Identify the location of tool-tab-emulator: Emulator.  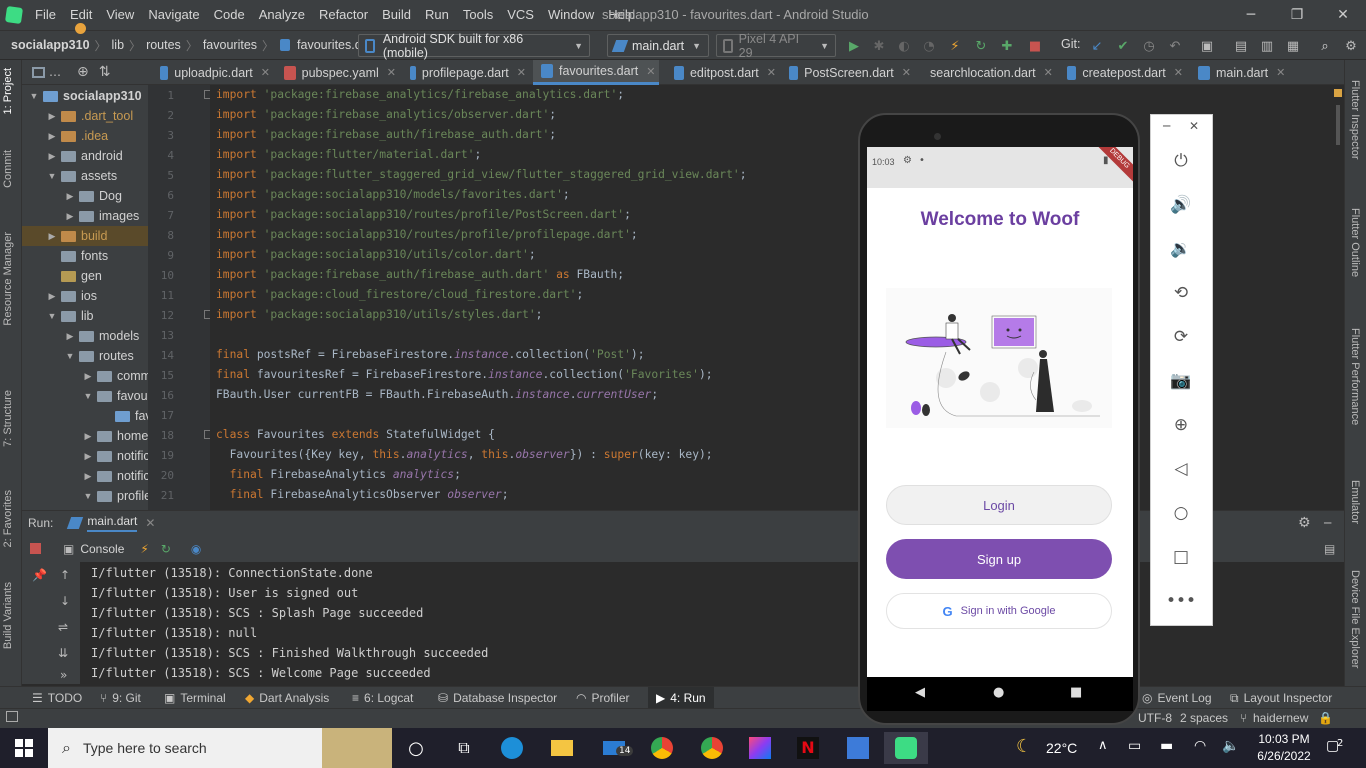
(1355, 502).